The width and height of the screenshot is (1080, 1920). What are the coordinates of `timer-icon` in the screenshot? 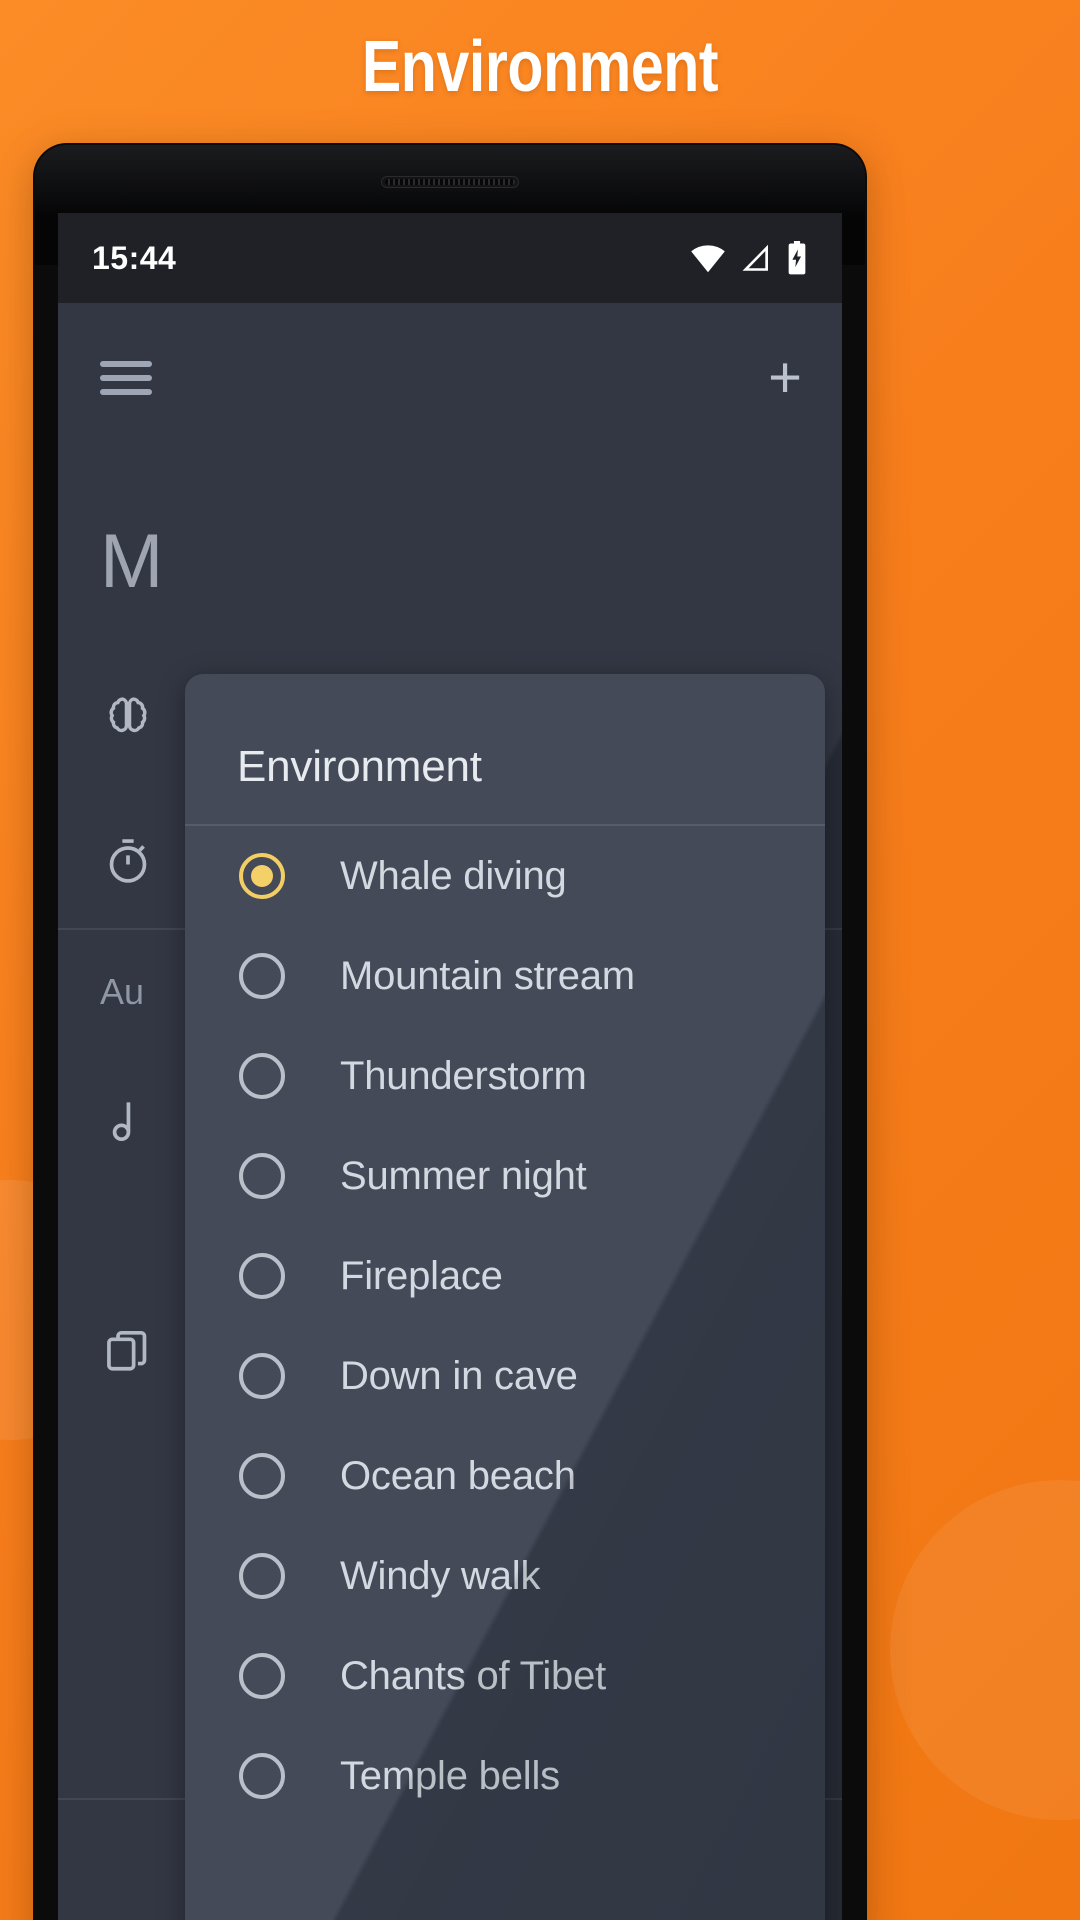 It's located at (128, 861).